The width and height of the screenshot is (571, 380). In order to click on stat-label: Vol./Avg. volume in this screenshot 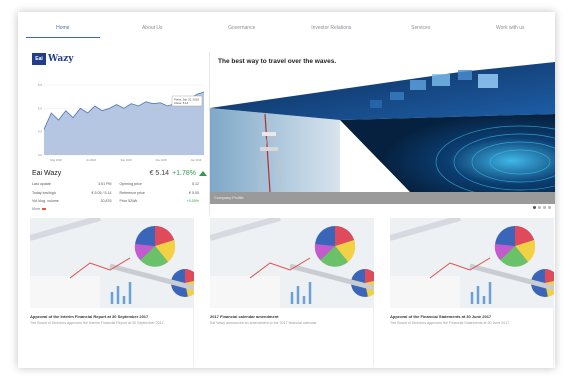, I will do `click(45, 201)`.